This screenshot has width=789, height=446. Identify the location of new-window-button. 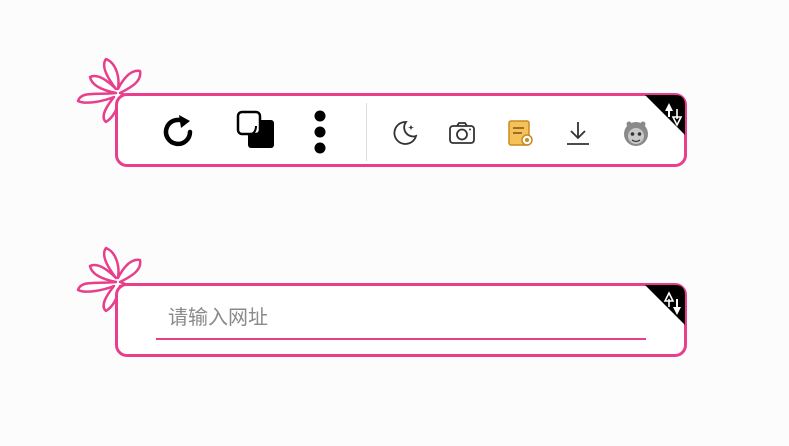
(257, 131).